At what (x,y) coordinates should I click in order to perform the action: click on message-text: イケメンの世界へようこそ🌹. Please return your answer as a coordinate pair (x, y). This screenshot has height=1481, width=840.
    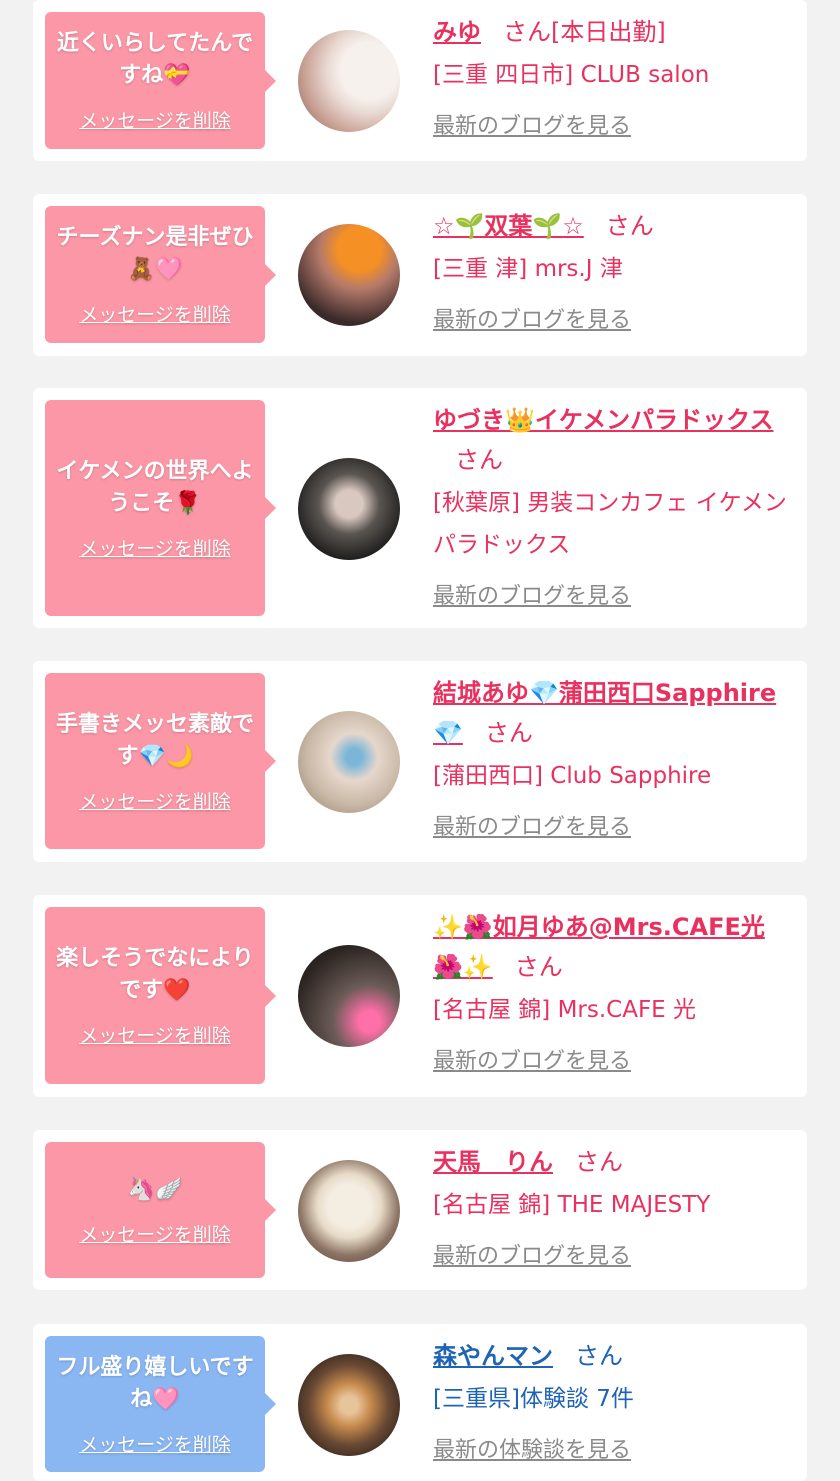
    Looking at the image, I should click on (155, 487).